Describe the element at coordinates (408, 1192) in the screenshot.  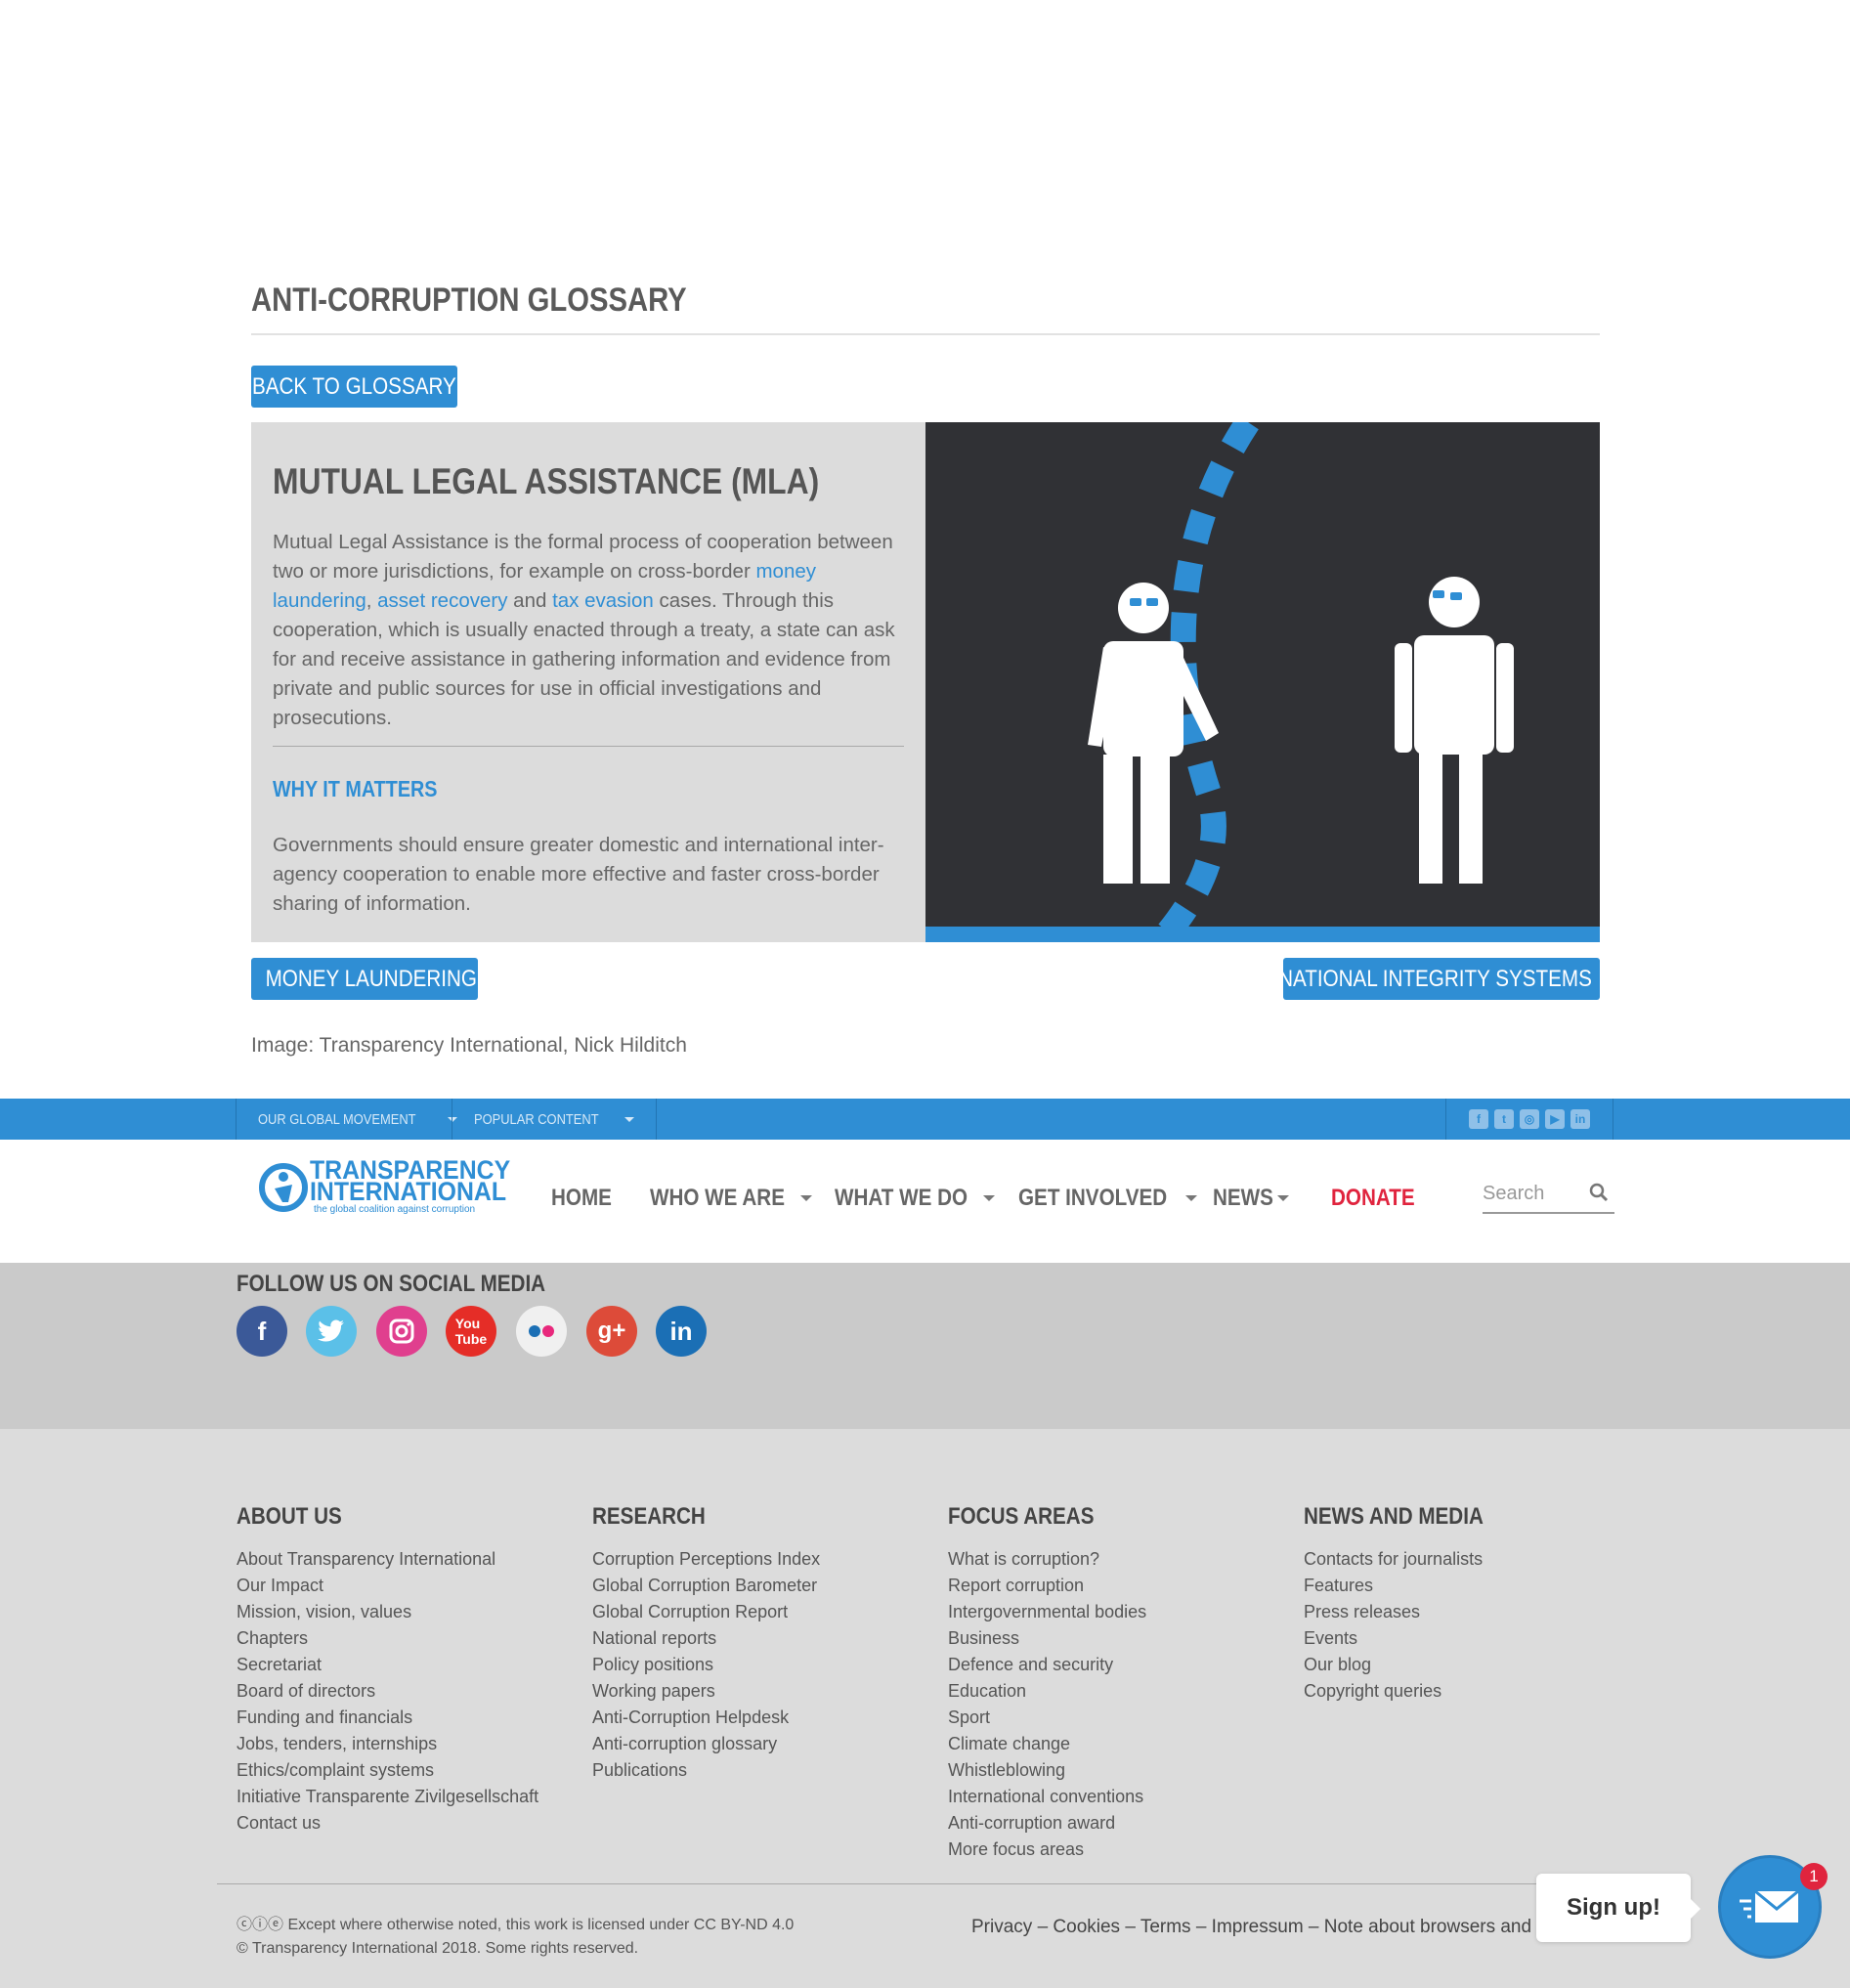
I see `logo-text: INTERNATIONAL` at that location.